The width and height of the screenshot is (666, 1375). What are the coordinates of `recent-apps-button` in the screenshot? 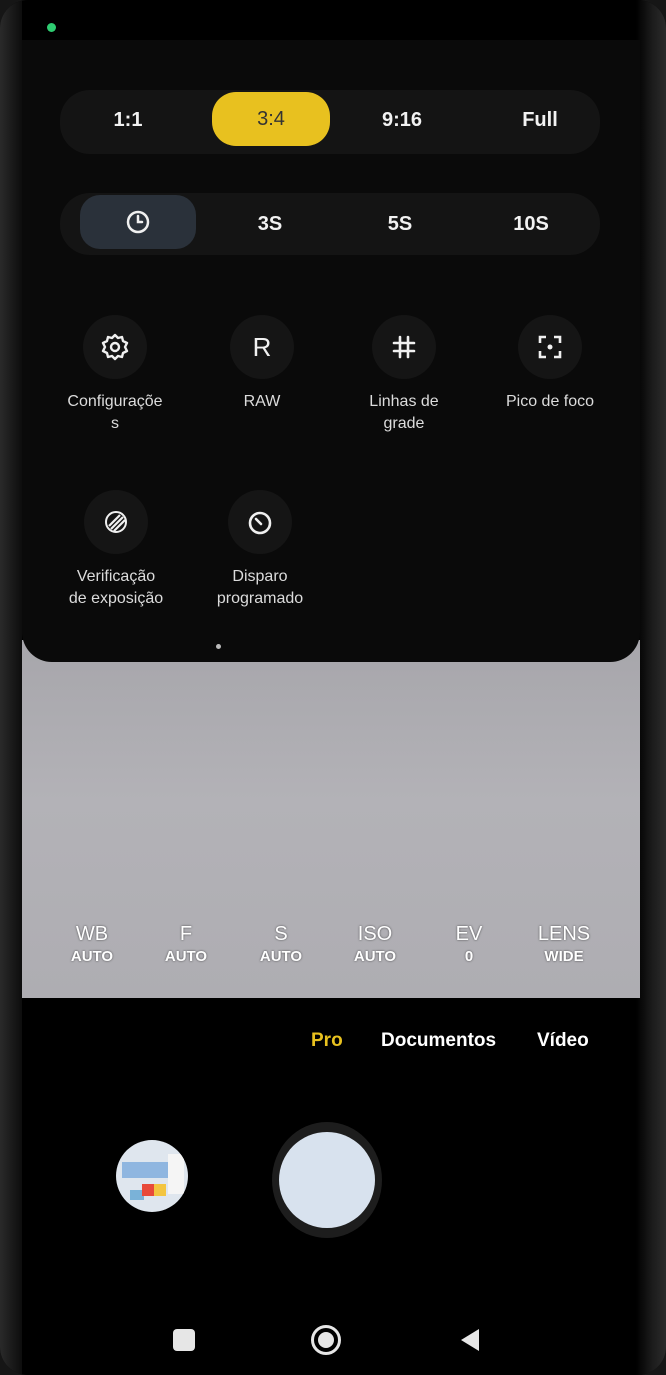 It's located at (184, 1340).